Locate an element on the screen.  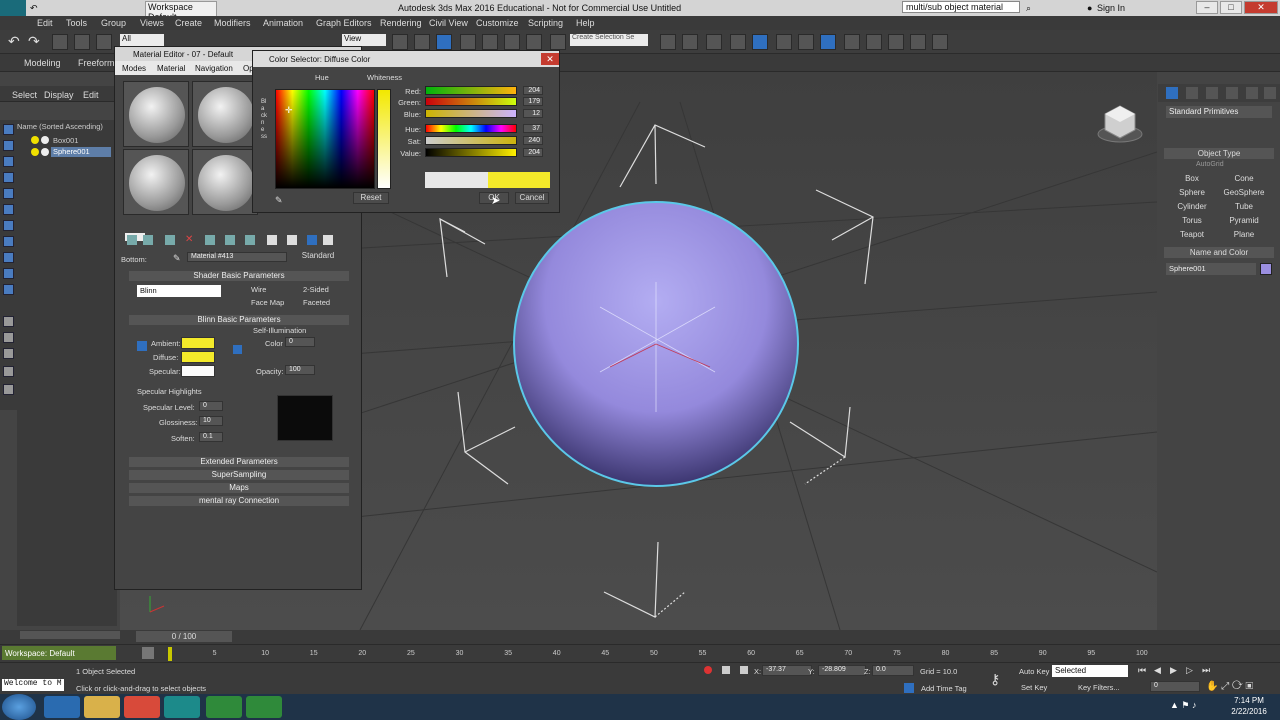
menu-scripting: Scripting is located at coordinates (545, 23).